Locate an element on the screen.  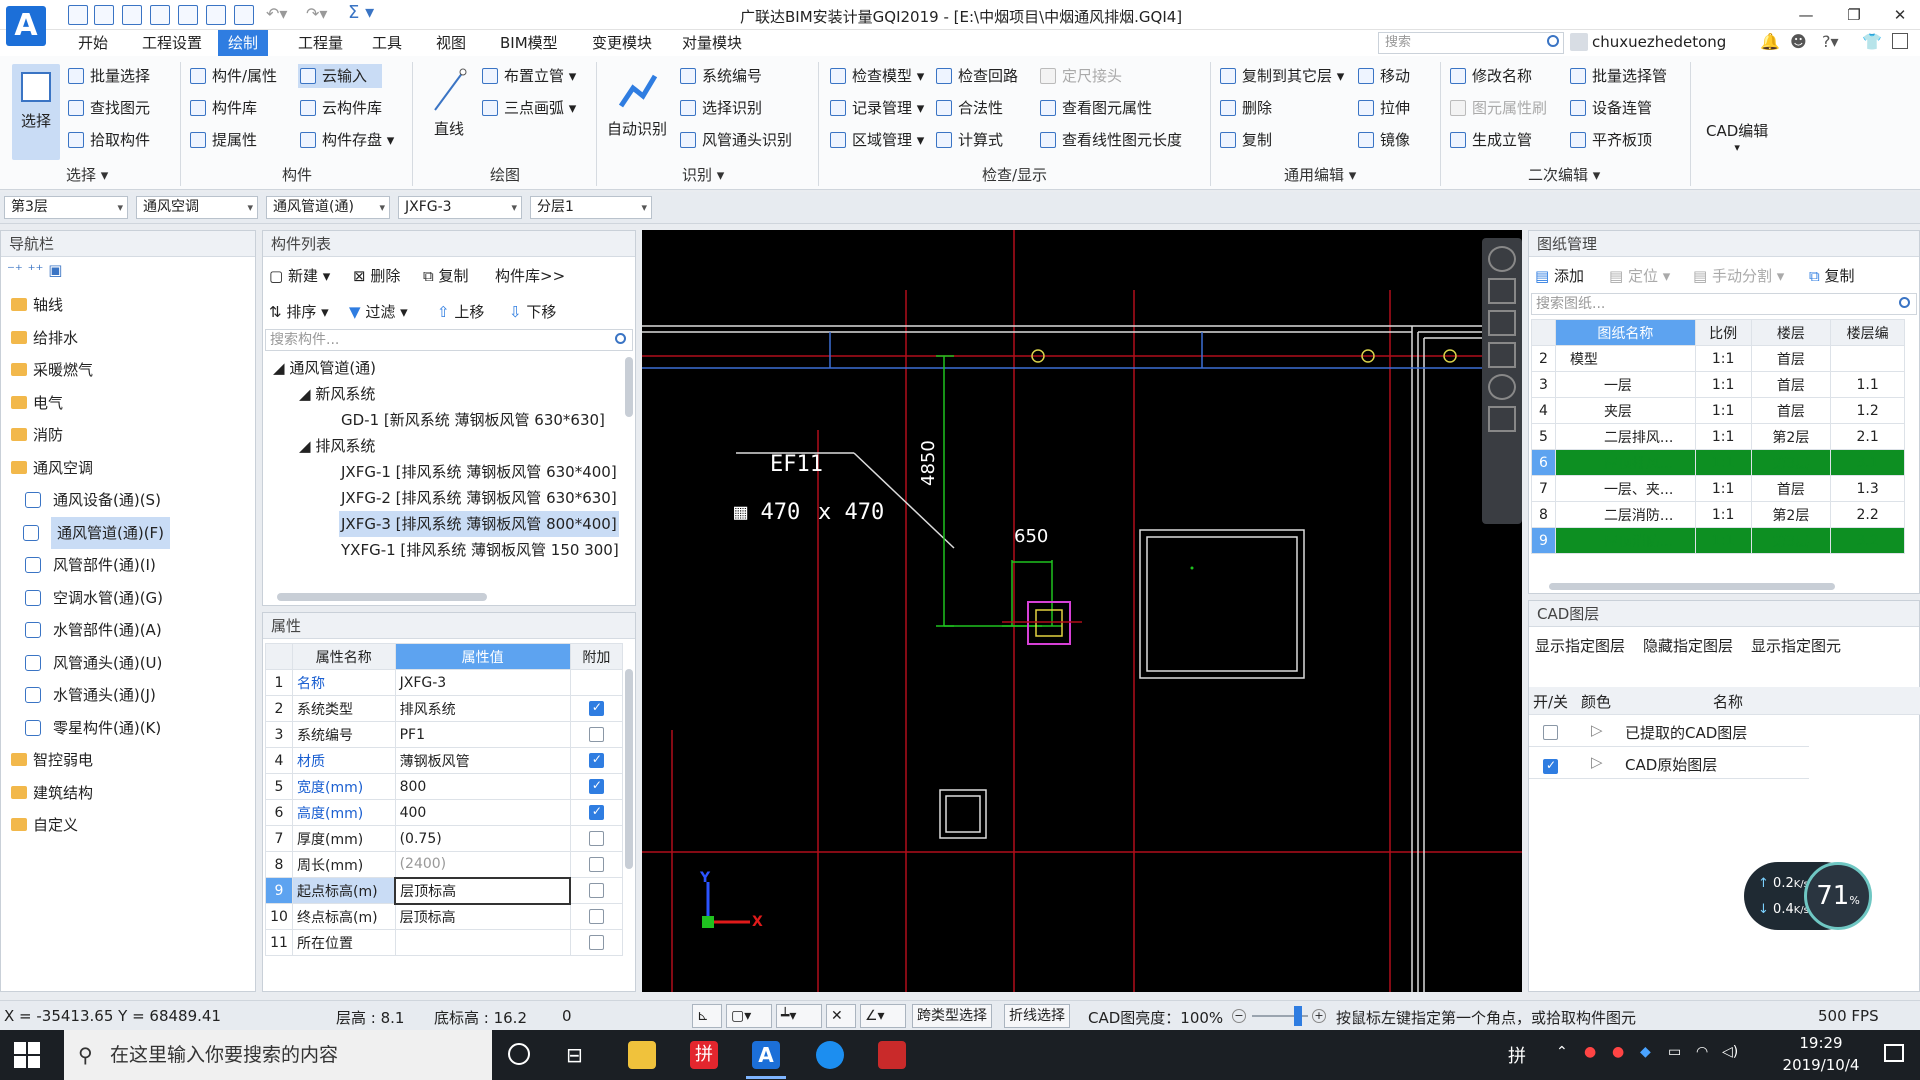
property-value: 层顶标高 is located at coordinates (483, 890).